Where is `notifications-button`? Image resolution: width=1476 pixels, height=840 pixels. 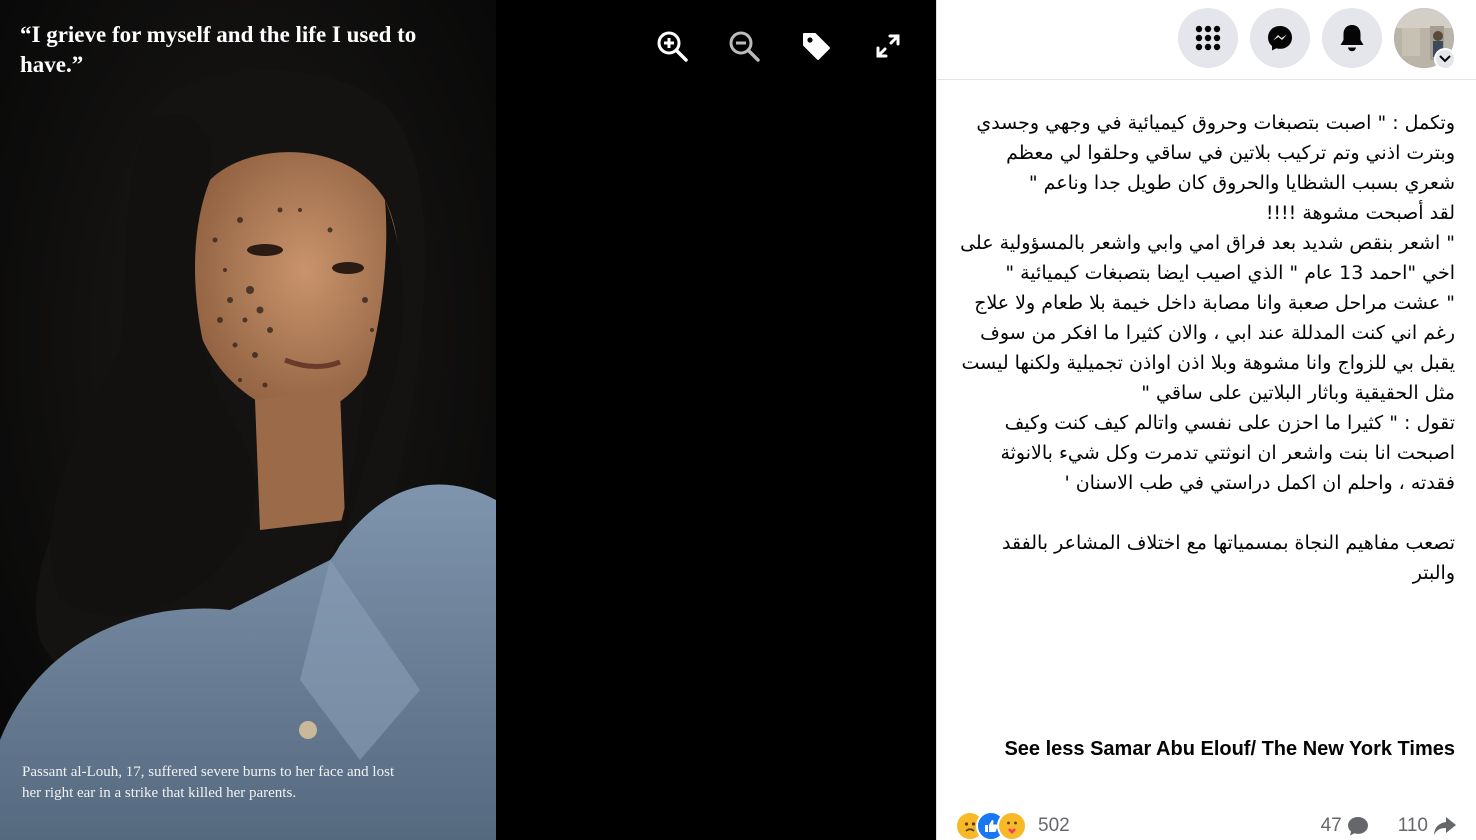 notifications-button is located at coordinates (1352, 38).